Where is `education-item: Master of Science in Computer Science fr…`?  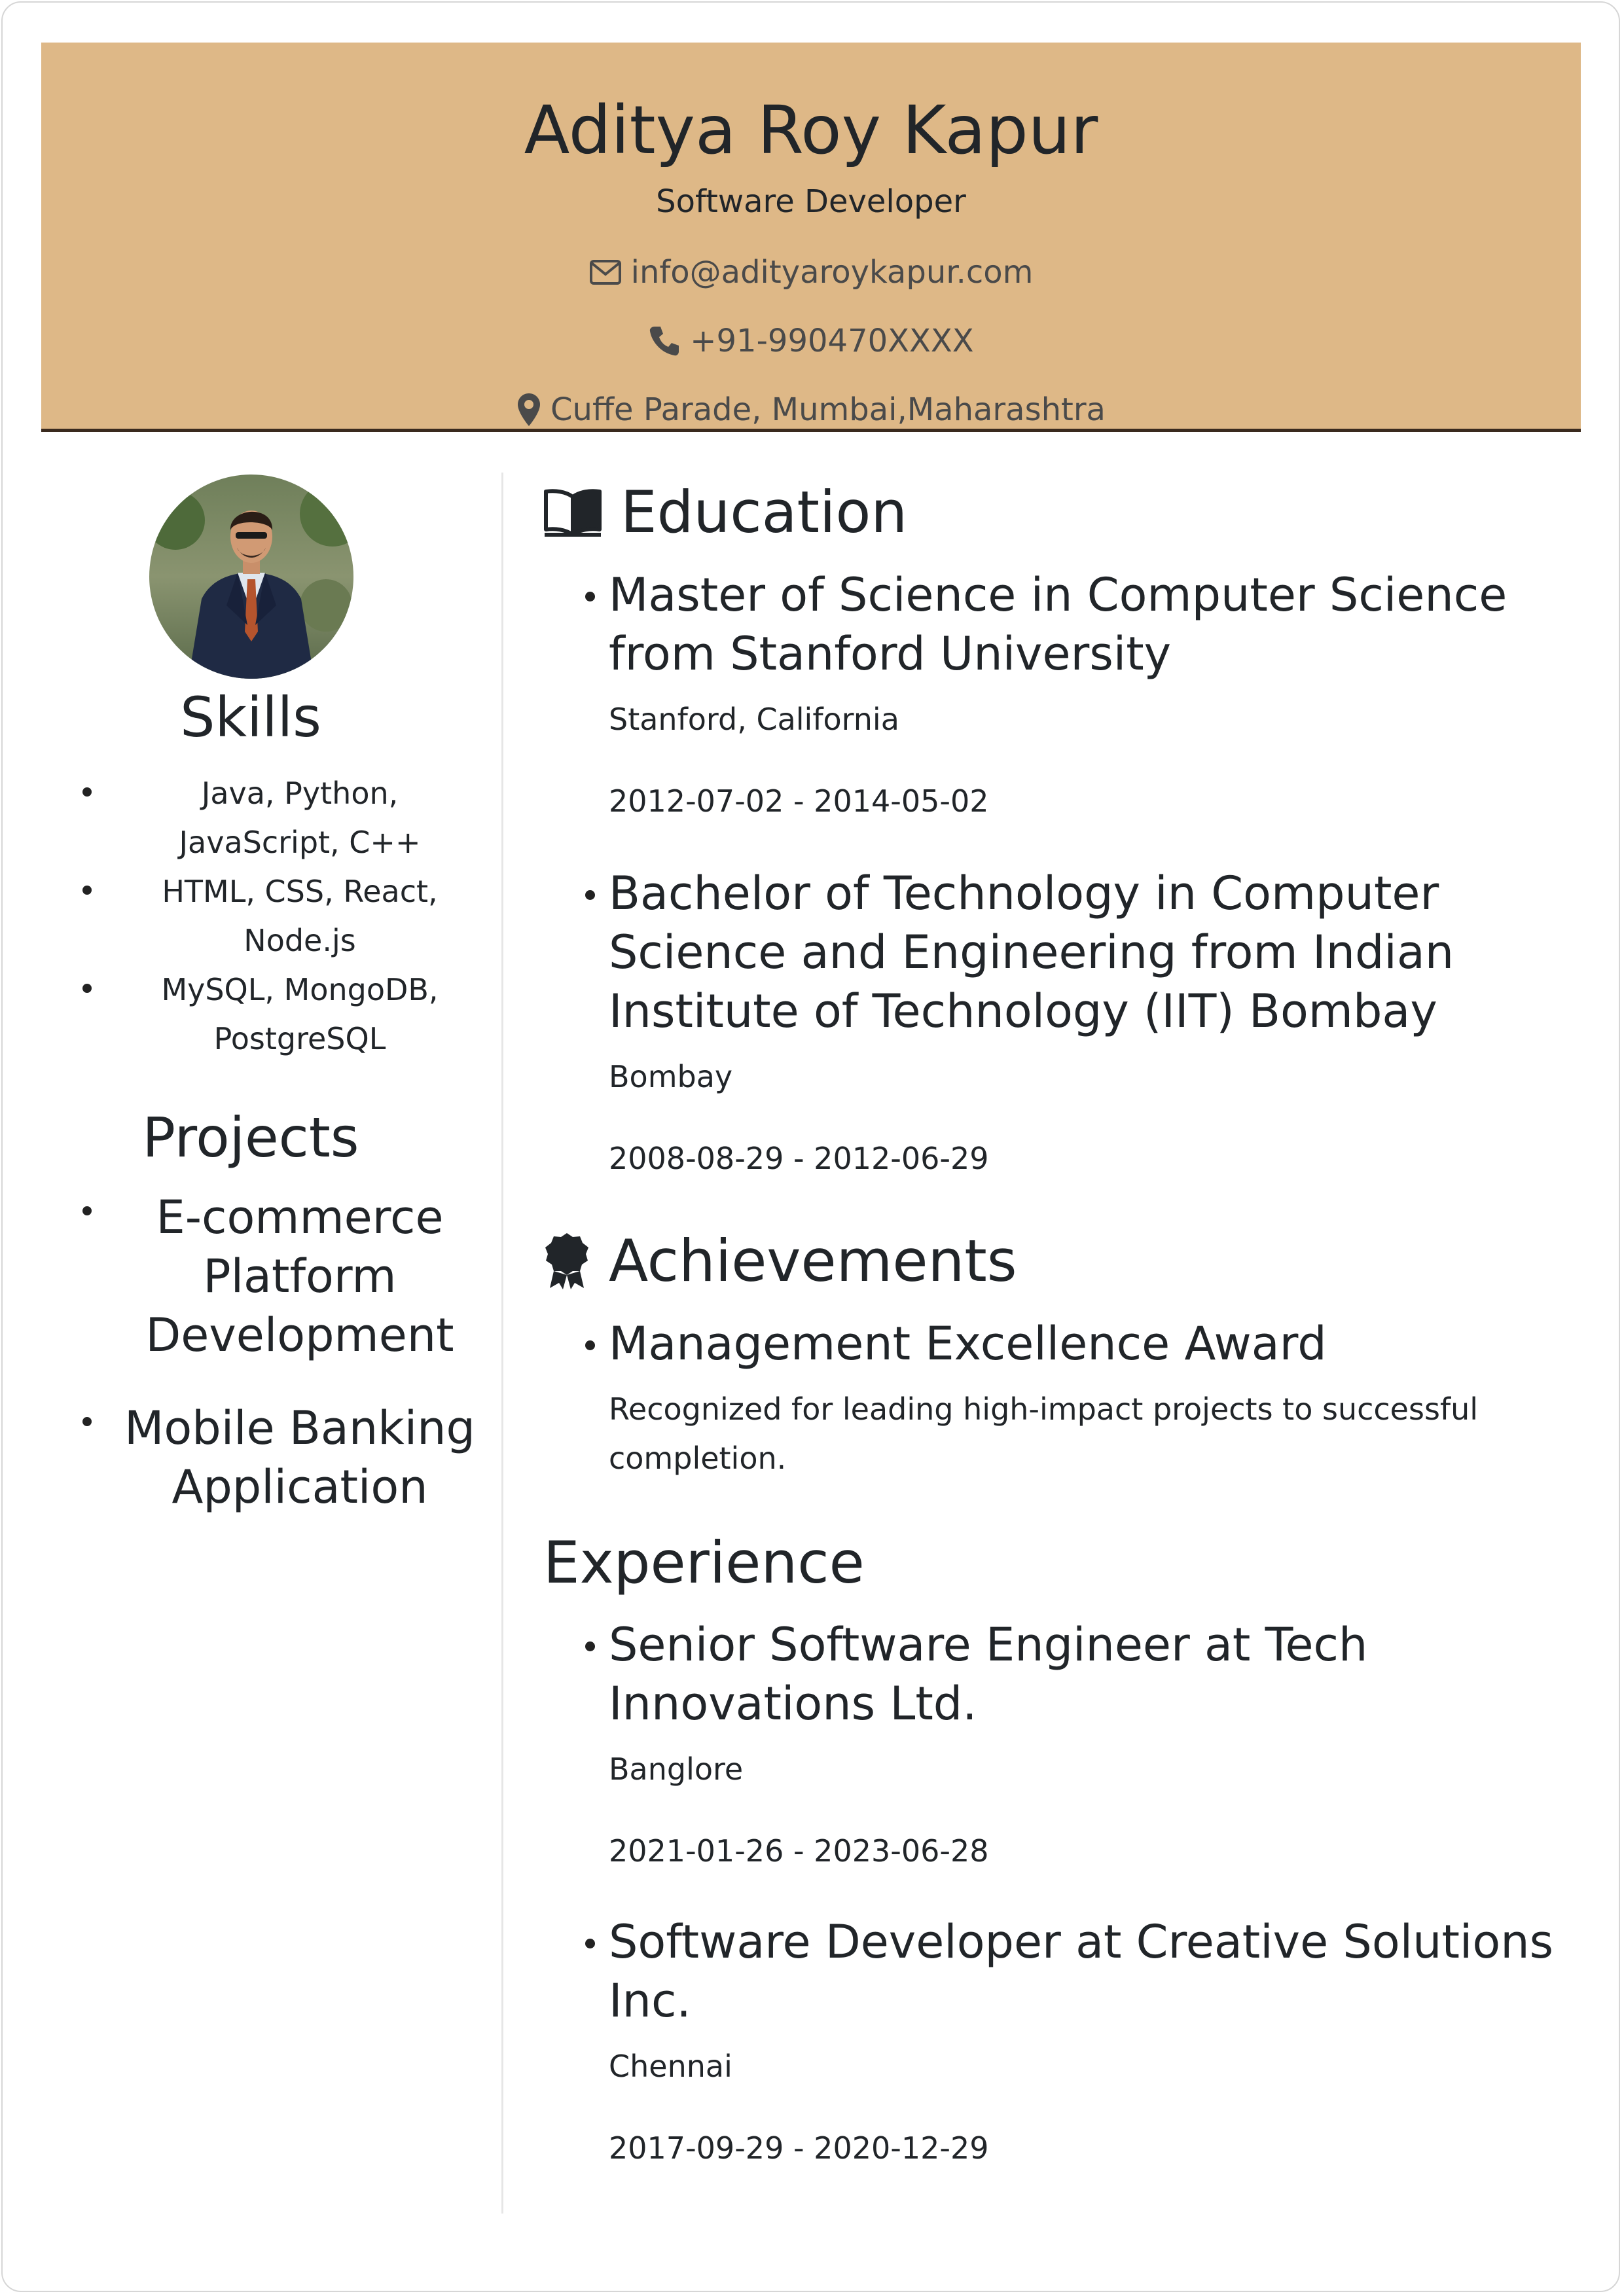 education-item: Master of Science in Computer Science fr… is located at coordinates (1081, 695).